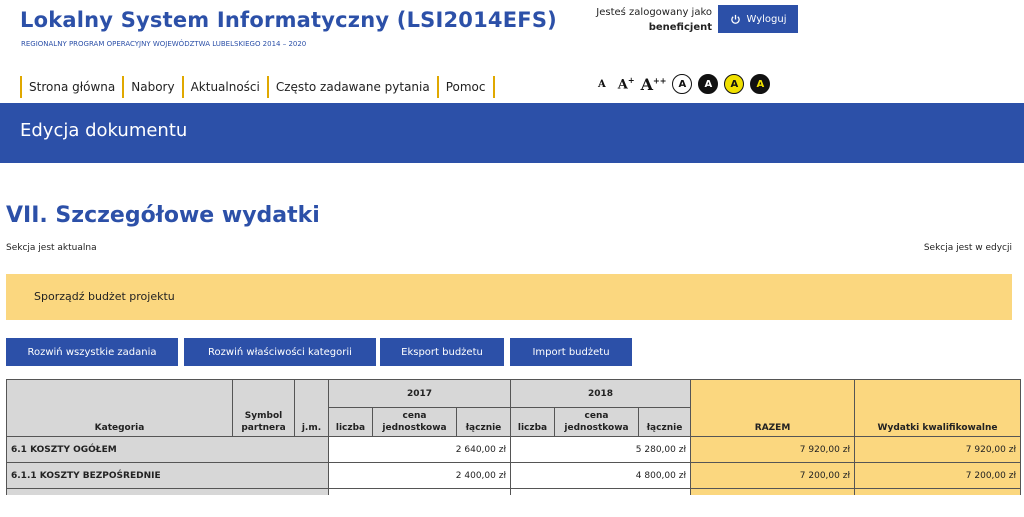 The width and height of the screenshot is (1024, 517). I want to click on col-2018-unit-price: cena jednostkowa, so click(597, 422).